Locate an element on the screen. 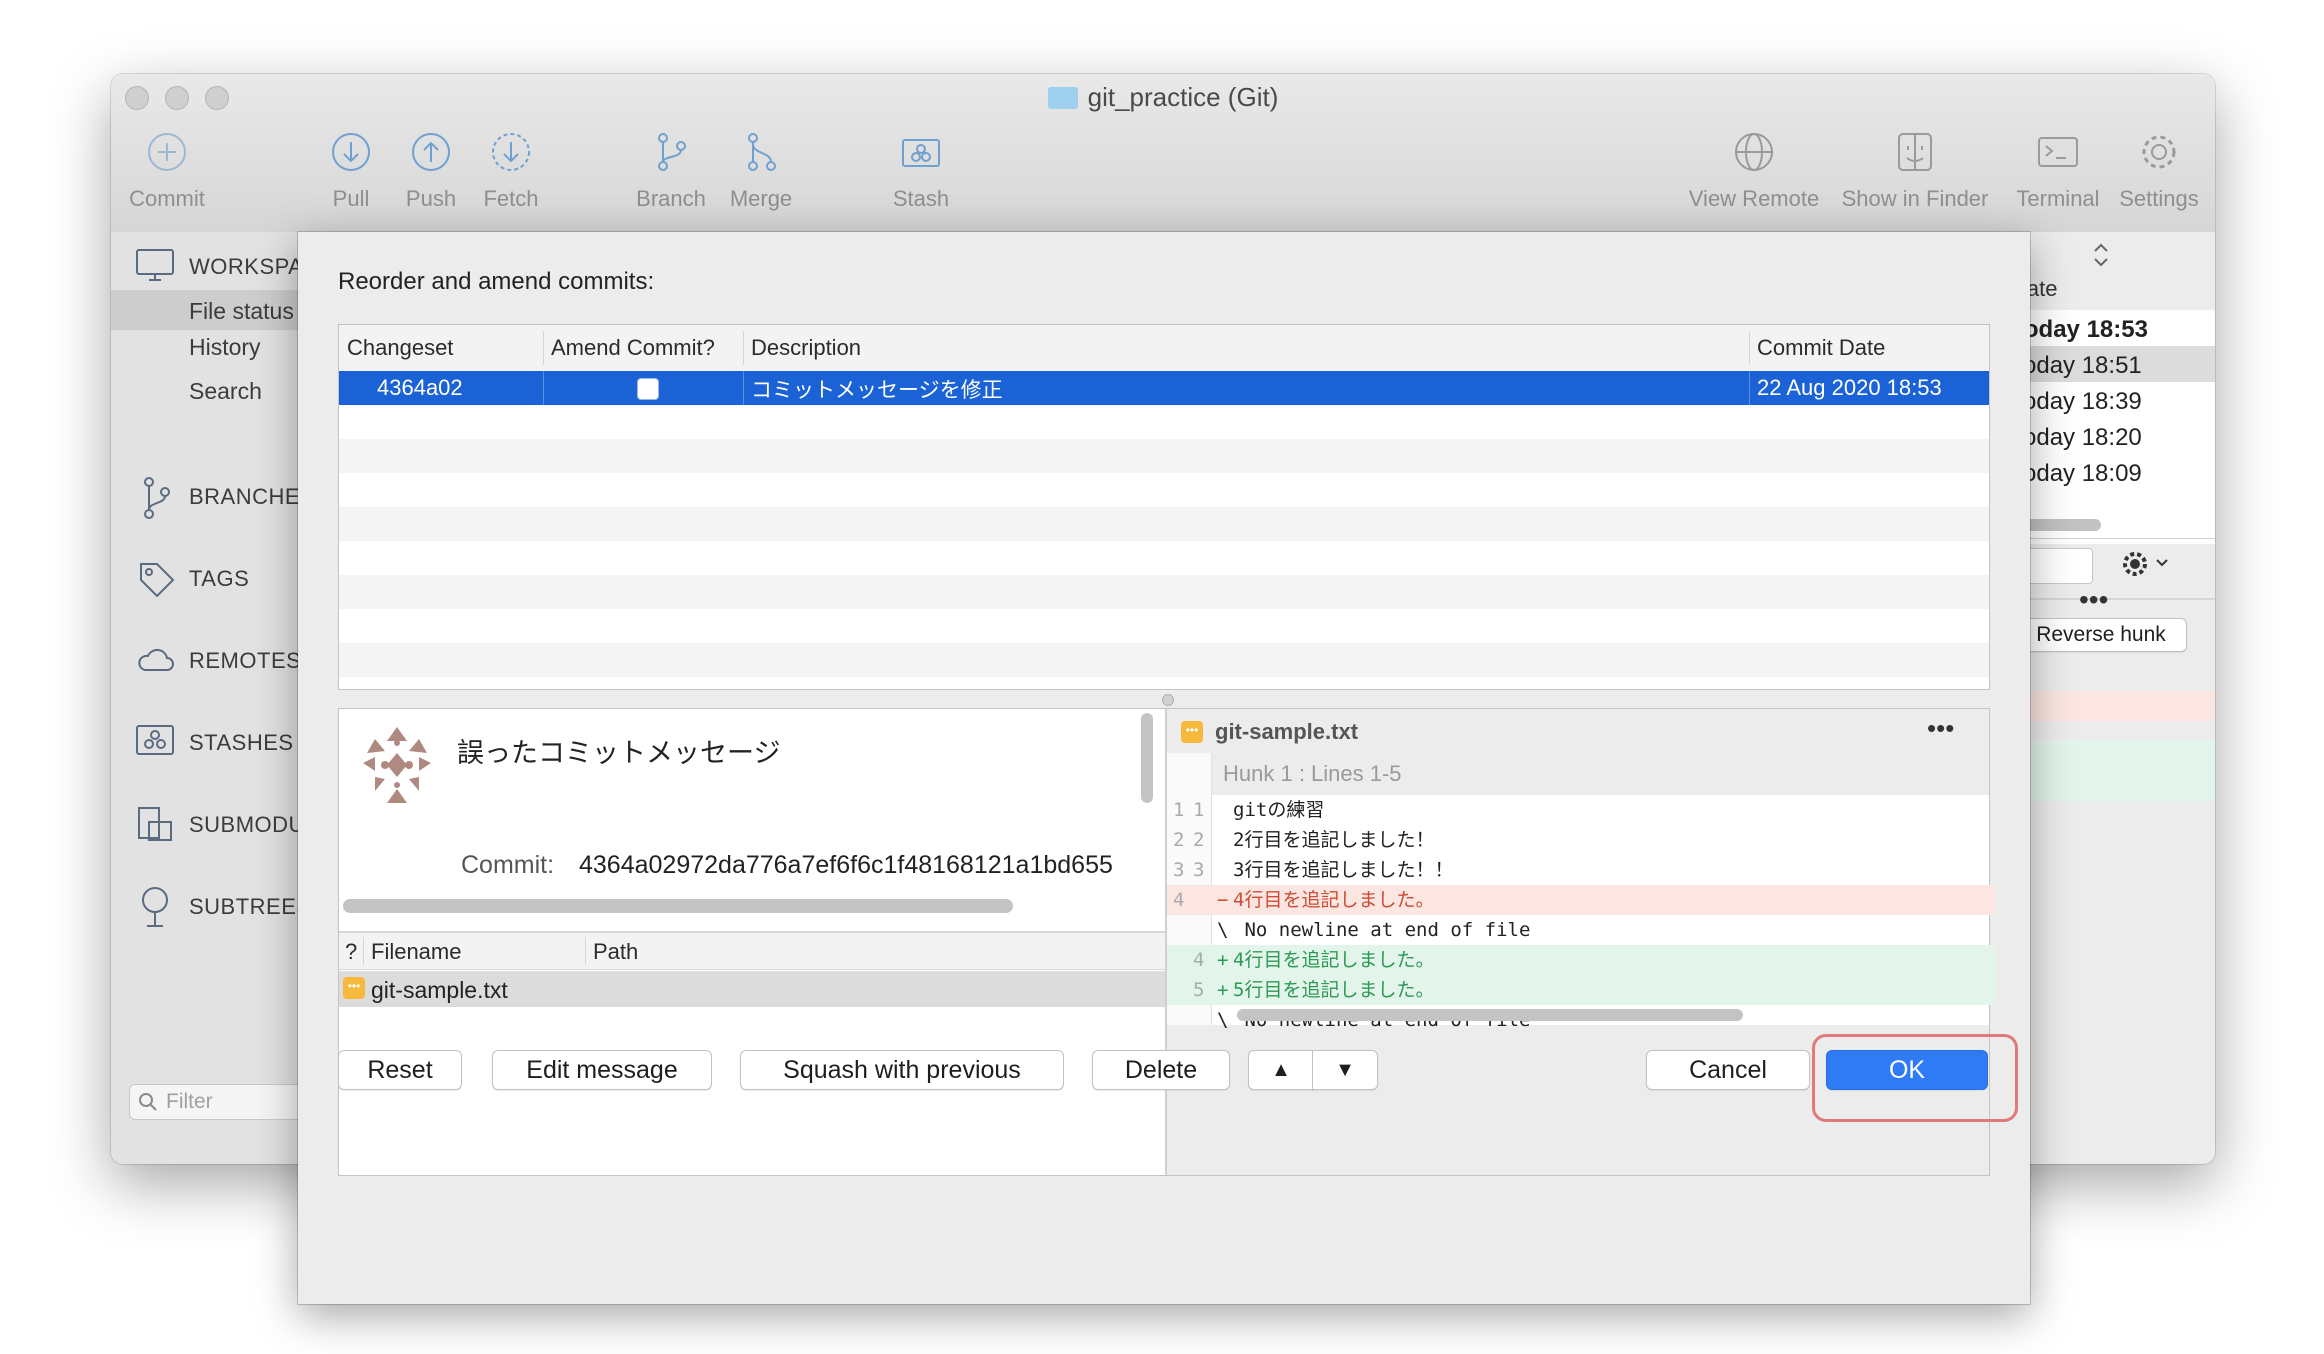 Image resolution: width=2324 pixels, height=1354 pixels. commit-row: 4364a02 コミットメッセージを修正 22 Aug 2020 18:53 is located at coordinates (1164, 388).